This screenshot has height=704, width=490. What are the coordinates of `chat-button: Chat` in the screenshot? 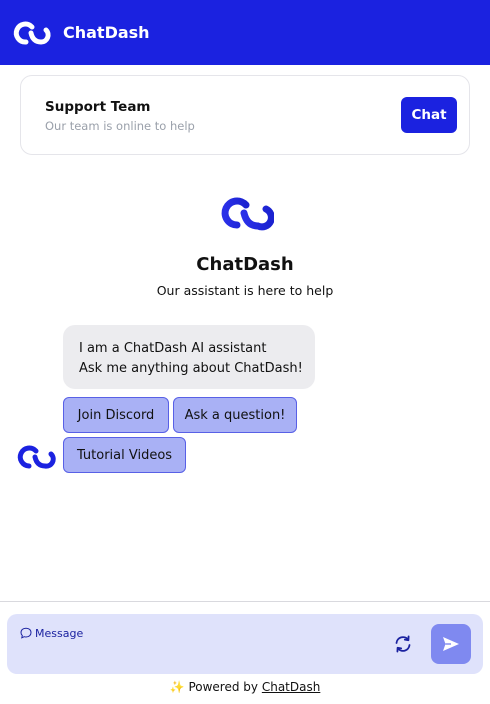 It's located at (429, 115).